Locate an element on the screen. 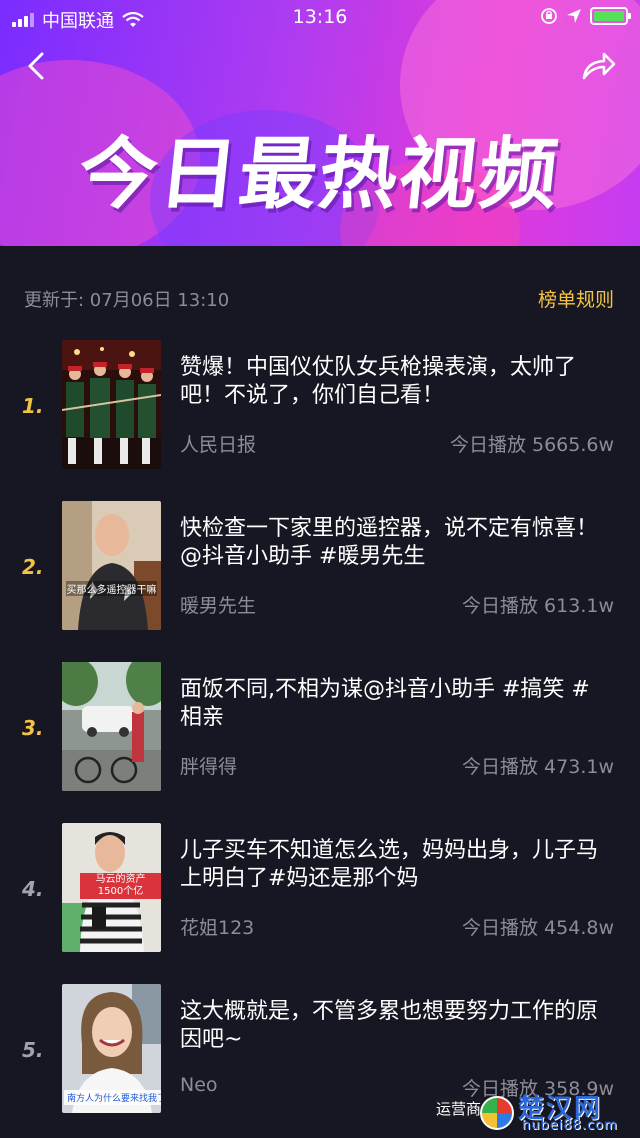 This screenshot has width=640, height=1138. rank-number: 3. is located at coordinates (33, 728).